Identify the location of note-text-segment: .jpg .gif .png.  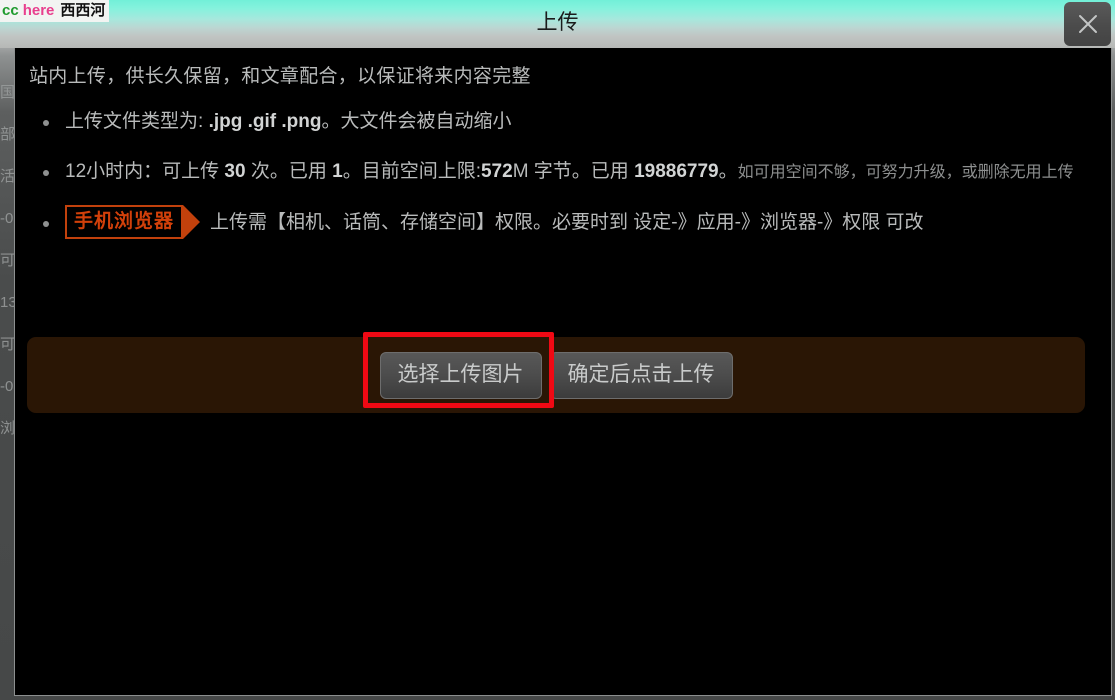
(265, 121).